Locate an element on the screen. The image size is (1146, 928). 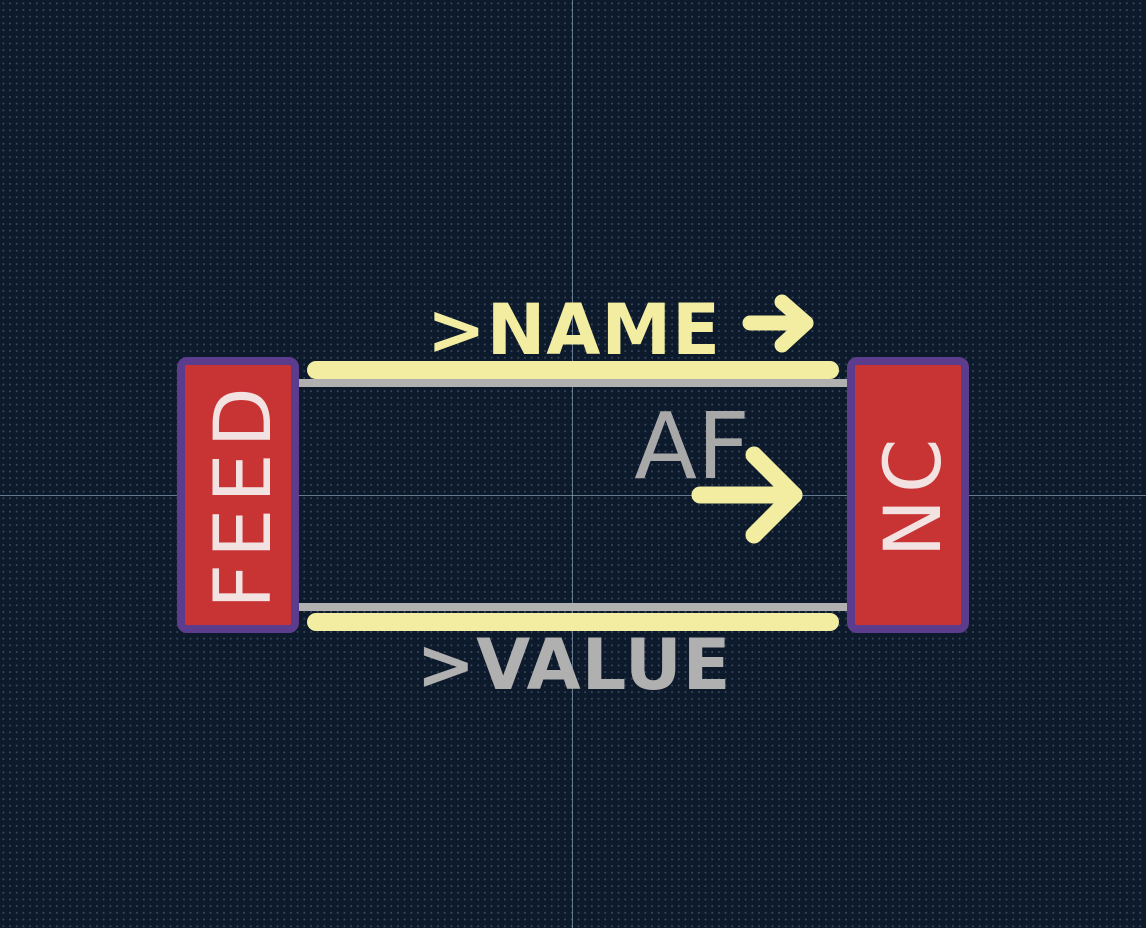
pad-nc: NC is located at coordinates (908, 495).